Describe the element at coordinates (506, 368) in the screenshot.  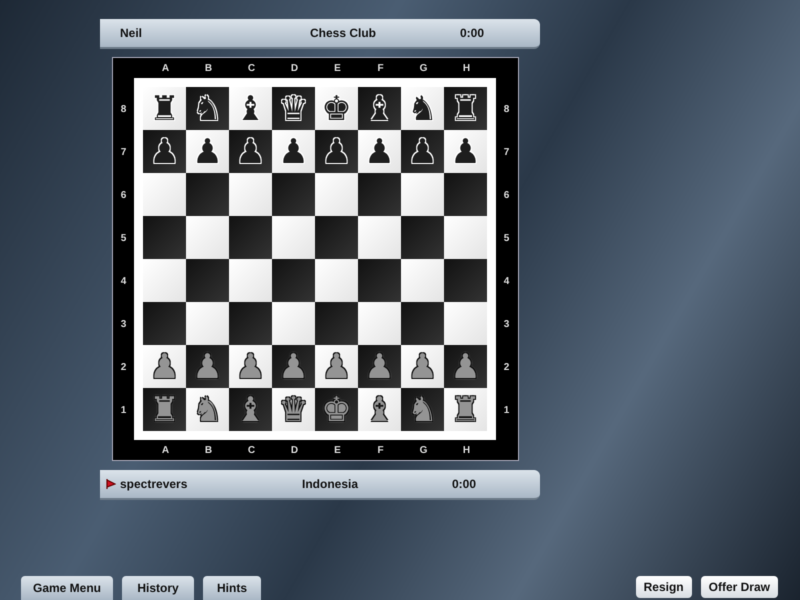
I see `rank-label: 2` at that location.